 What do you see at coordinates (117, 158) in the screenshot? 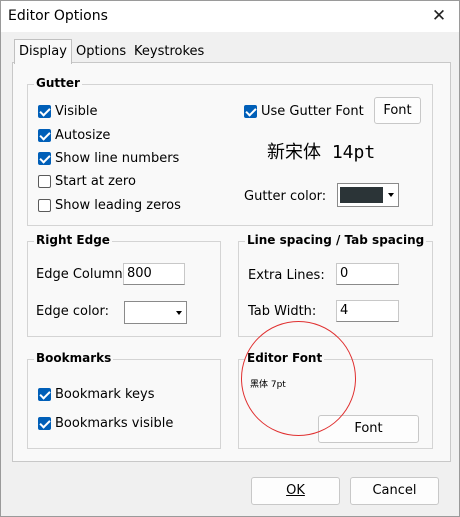
I see `show-line-numbers-checkbox-label: Show line numbers` at bounding box center [117, 158].